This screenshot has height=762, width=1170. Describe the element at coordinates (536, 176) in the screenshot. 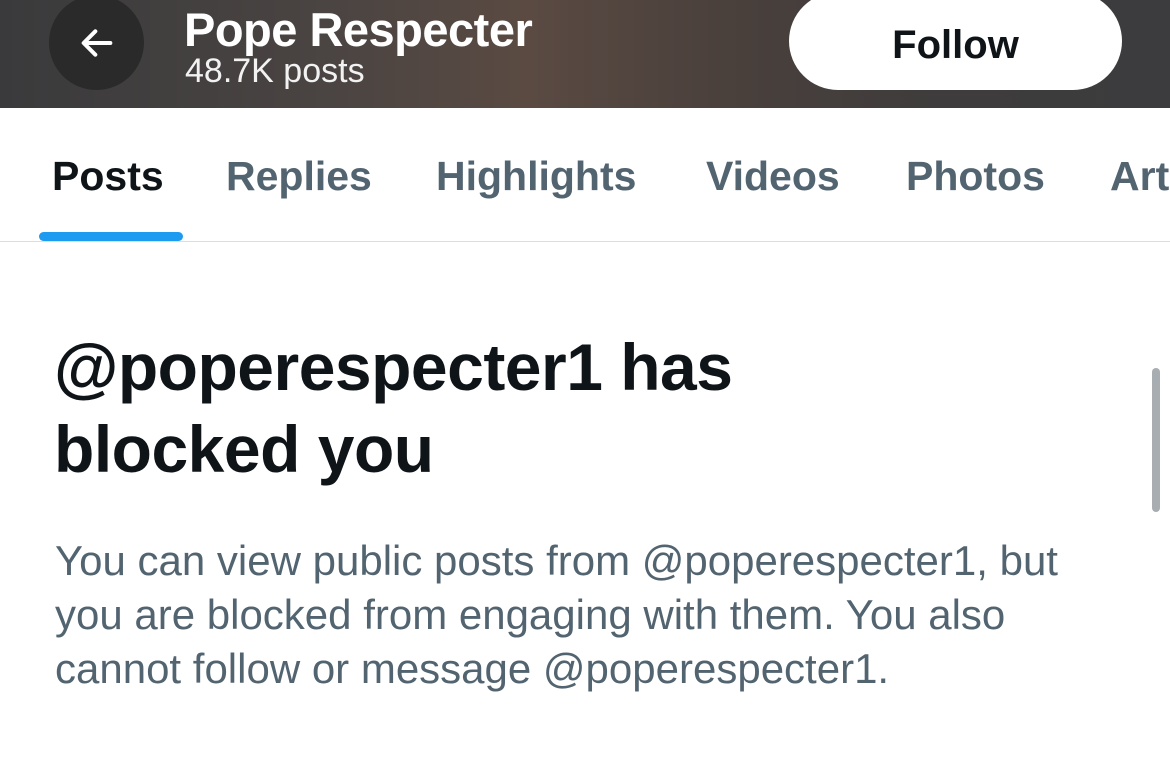

I see `tab-highlights: Highlights` at that location.